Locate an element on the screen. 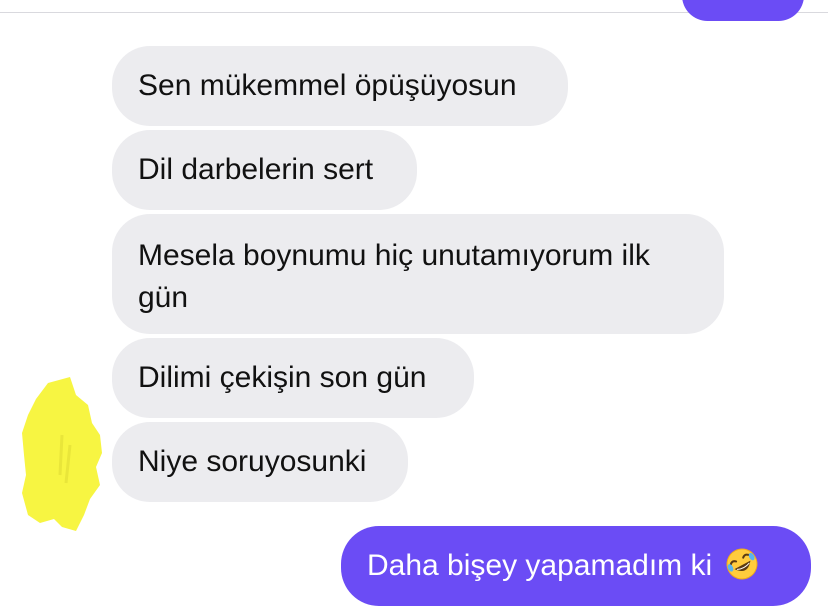  message-text: Daha bişey yapamadım ki is located at coordinates (540, 565).